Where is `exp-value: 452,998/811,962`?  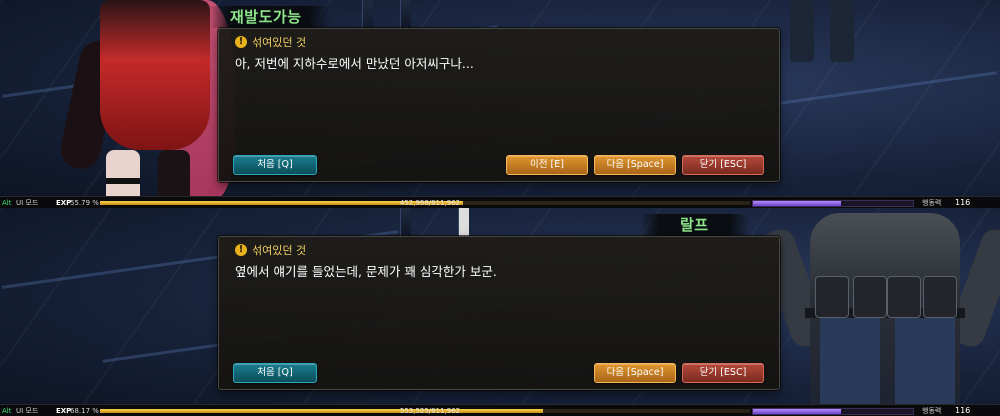
exp-value: 452,998/811,962 is located at coordinates (430, 203).